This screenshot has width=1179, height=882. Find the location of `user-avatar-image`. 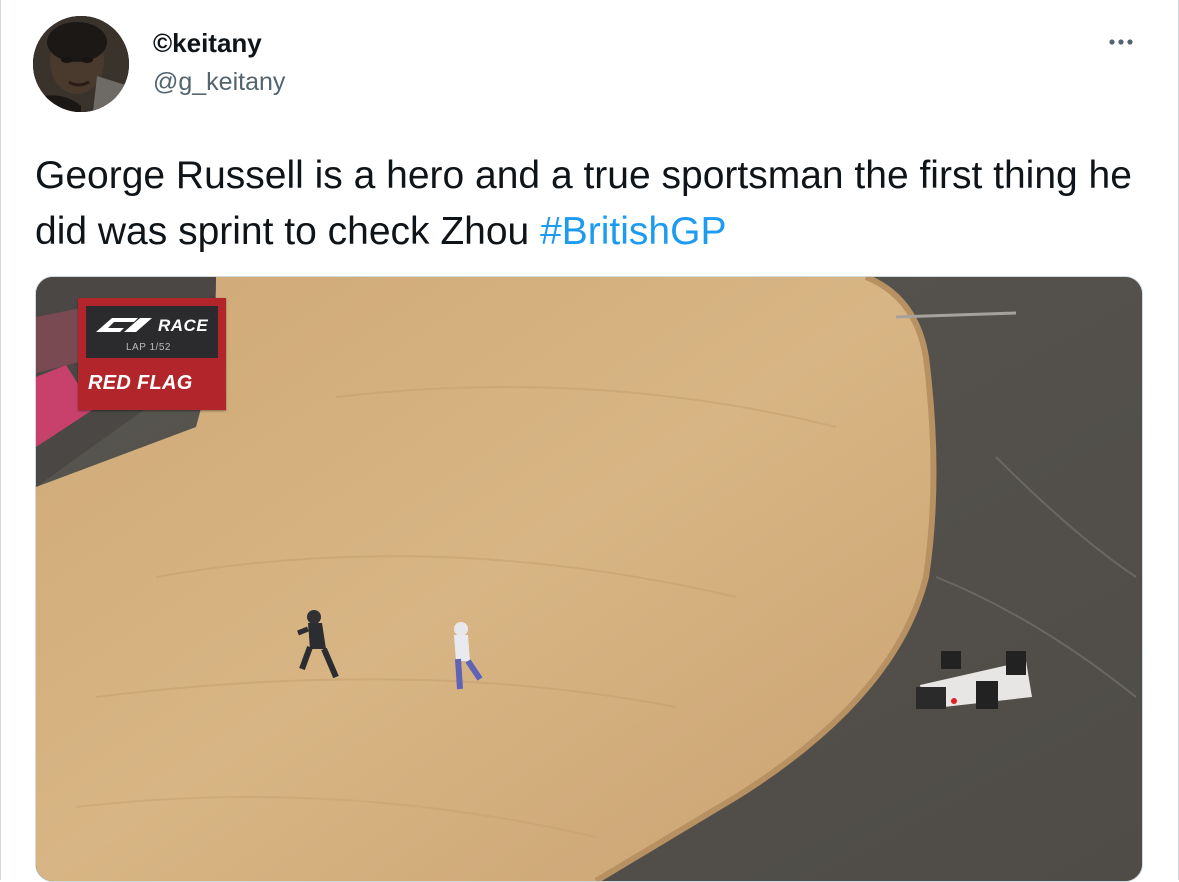

user-avatar-image is located at coordinates (81, 64).